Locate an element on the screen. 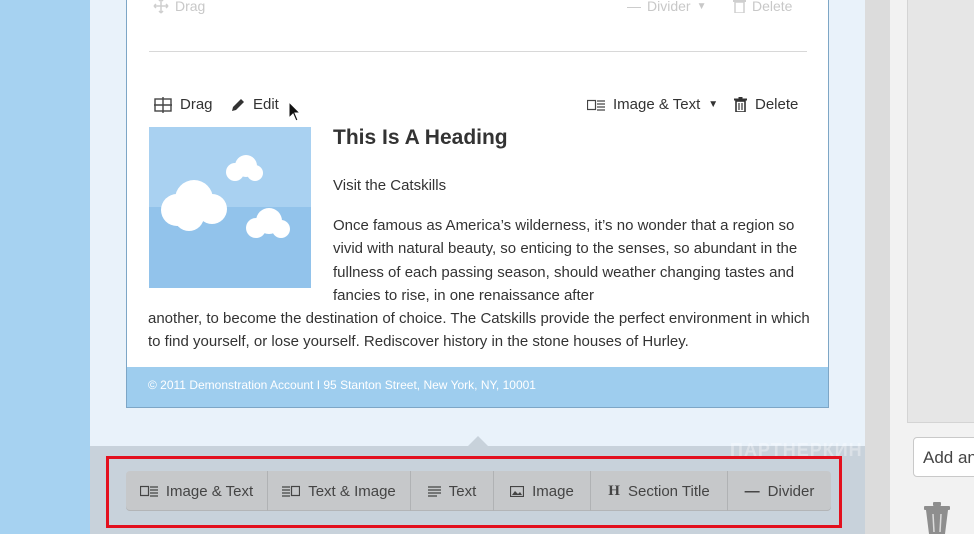  divider-line is located at coordinates (478, 51).